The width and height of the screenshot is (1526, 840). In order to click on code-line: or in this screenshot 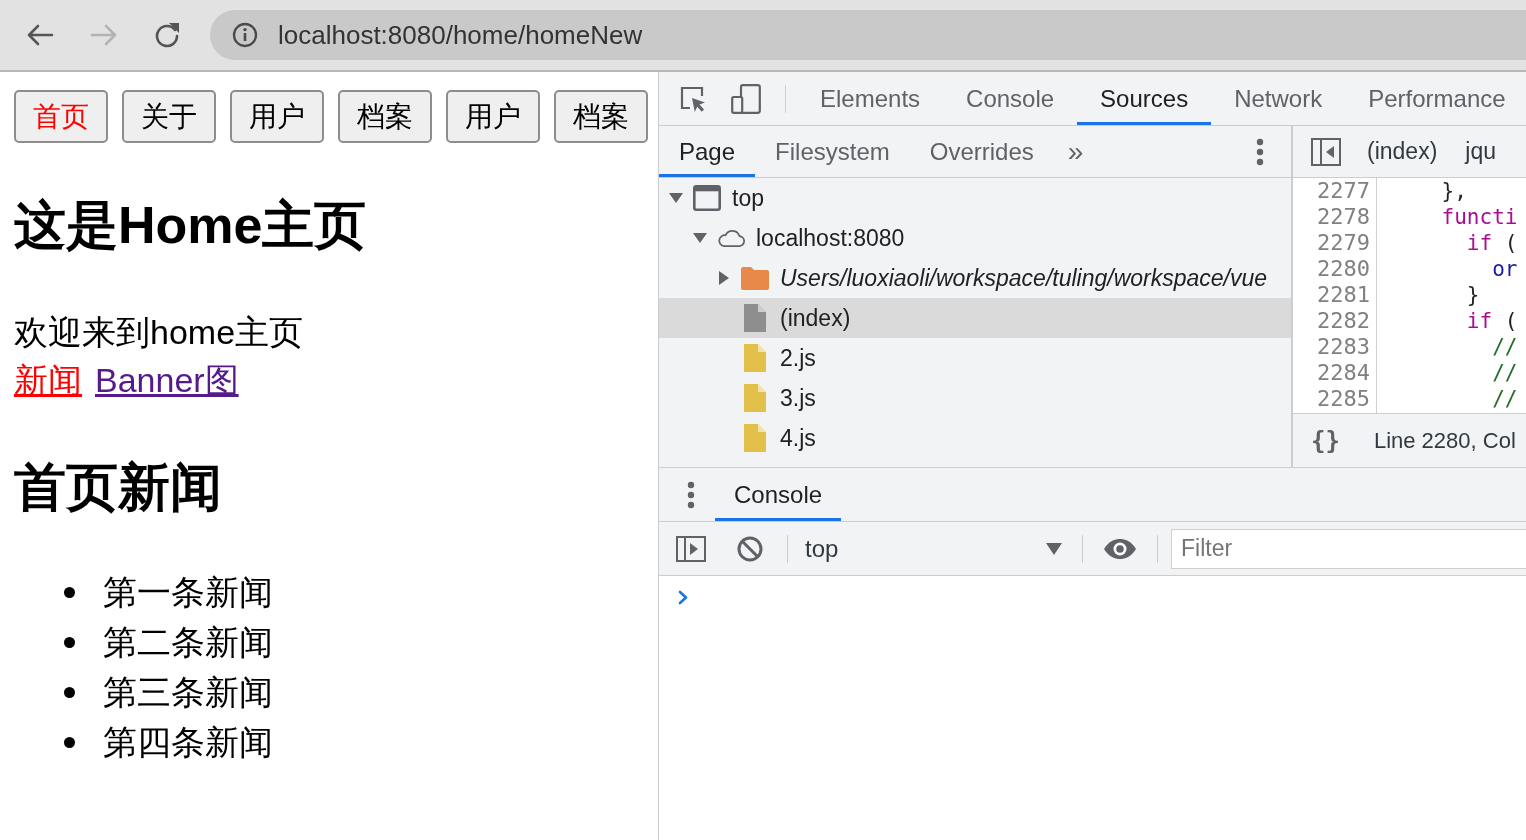, I will do `click(1505, 269)`.